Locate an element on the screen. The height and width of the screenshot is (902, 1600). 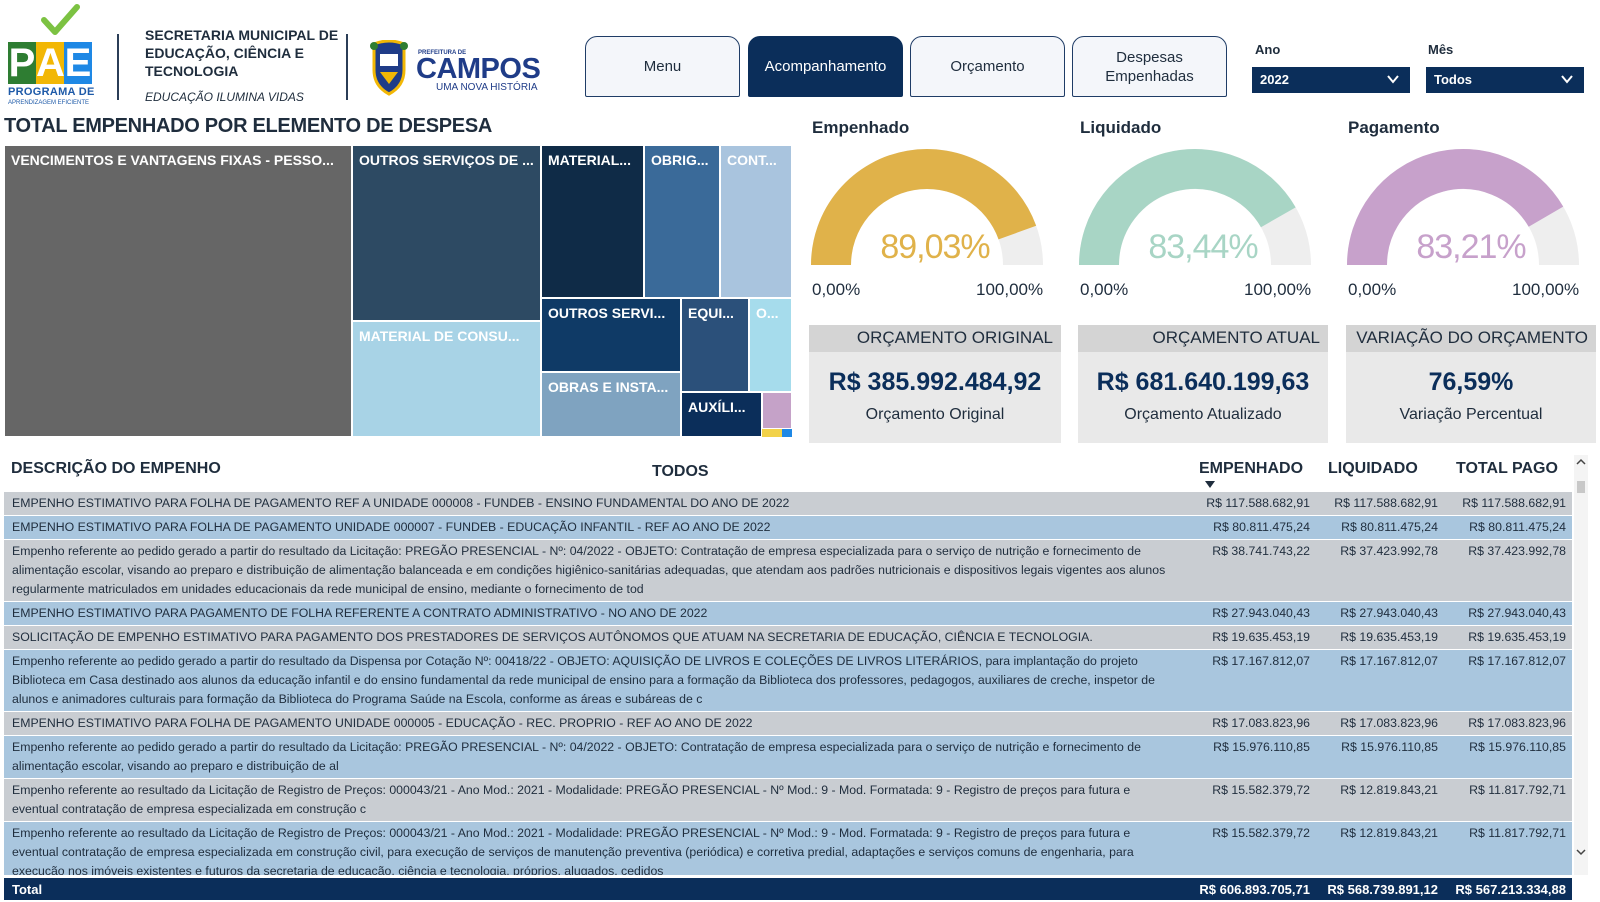
cell-empenhado: R$ 19.635.453,19 is located at coordinates (1261, 637).